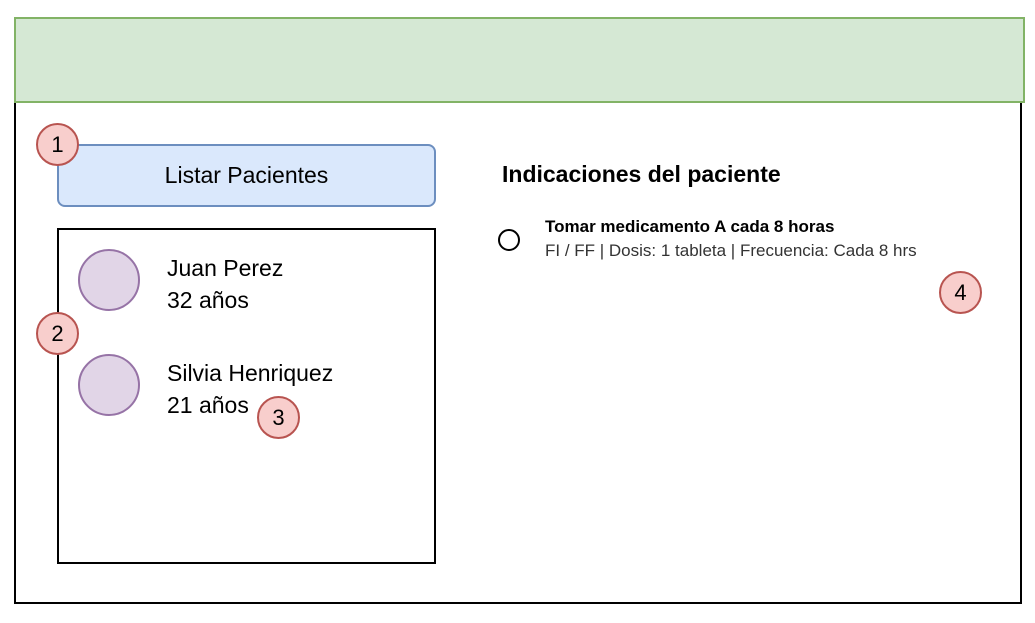 This screenshot has width=1035, height=623. I want to click on patient-name: Juan Perez, so click(225, 268).